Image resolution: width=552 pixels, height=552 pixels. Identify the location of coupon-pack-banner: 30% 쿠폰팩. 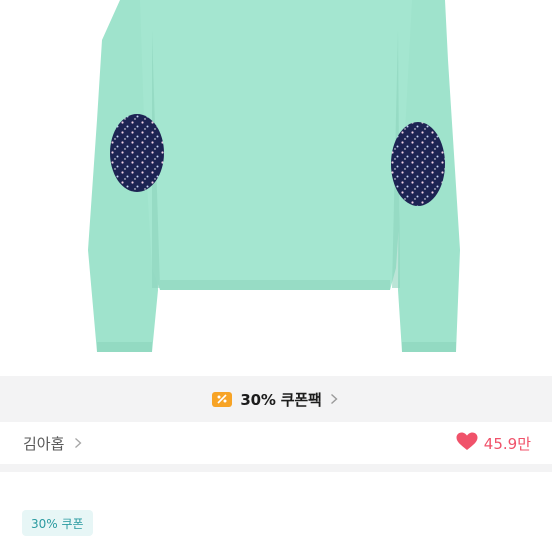
(276, 399).